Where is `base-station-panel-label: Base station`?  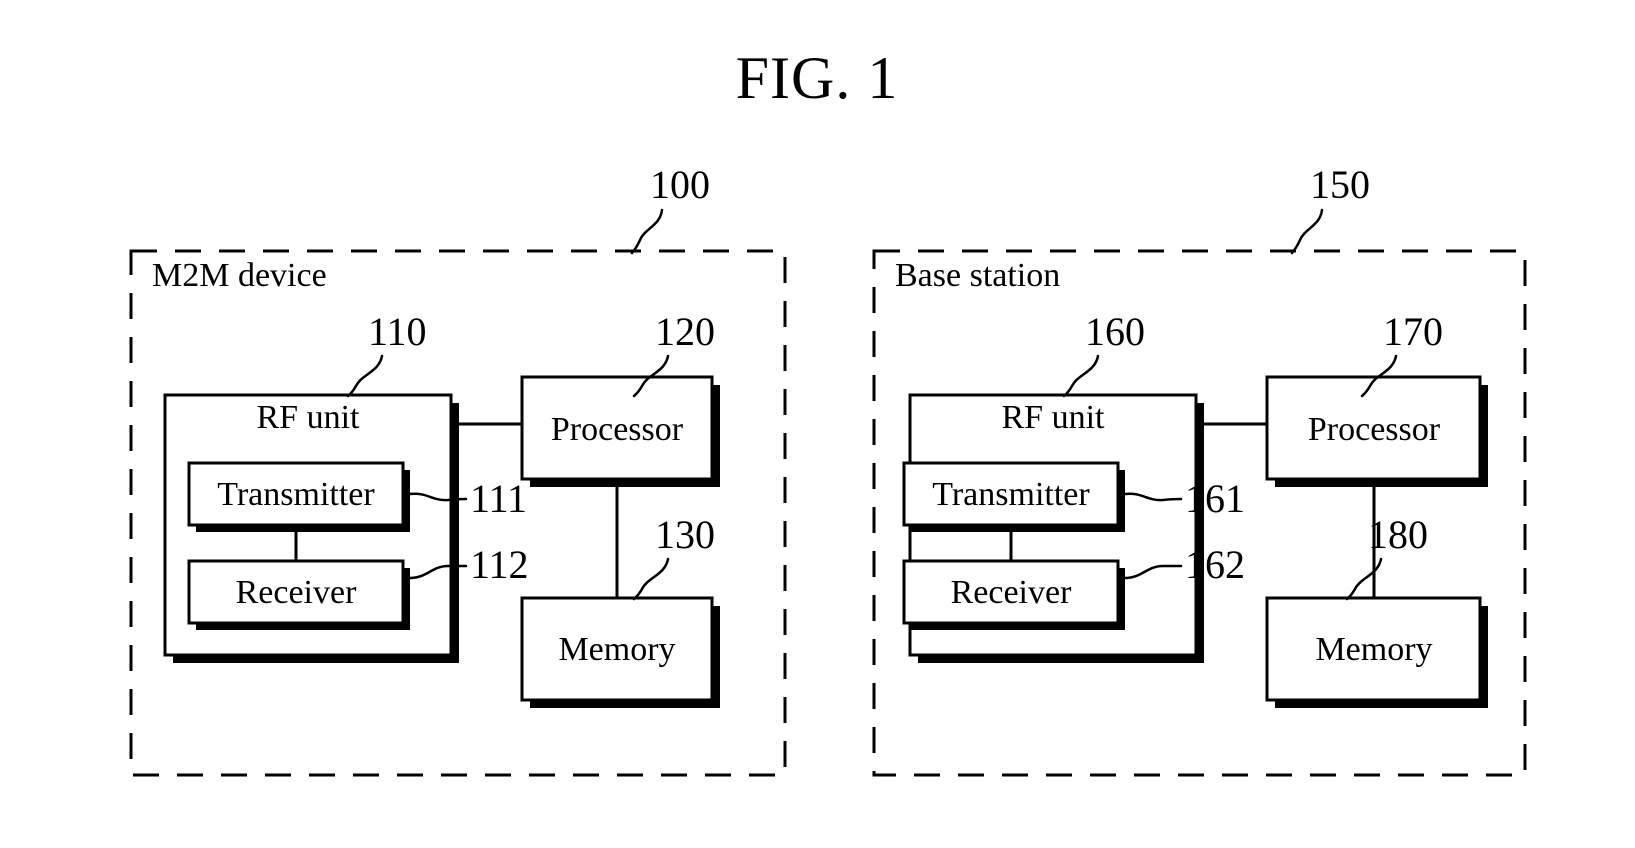
base-station-panel-label: Base station is located at coordinates (977, 275).